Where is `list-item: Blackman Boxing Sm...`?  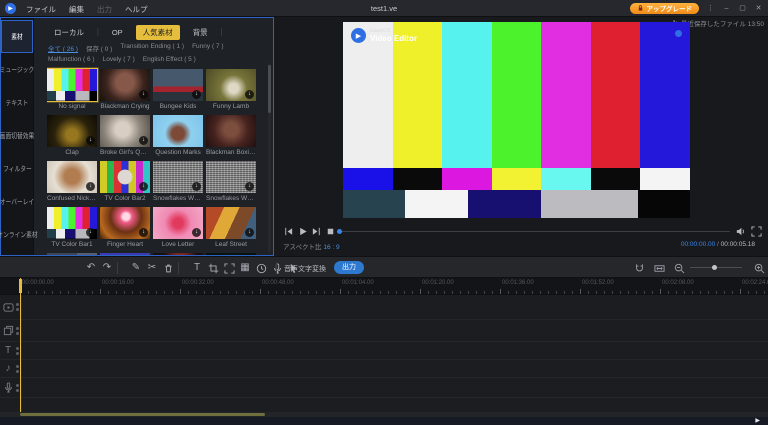
list-item: Blackman Boxing Sm... is located at coordinates (231, 136).